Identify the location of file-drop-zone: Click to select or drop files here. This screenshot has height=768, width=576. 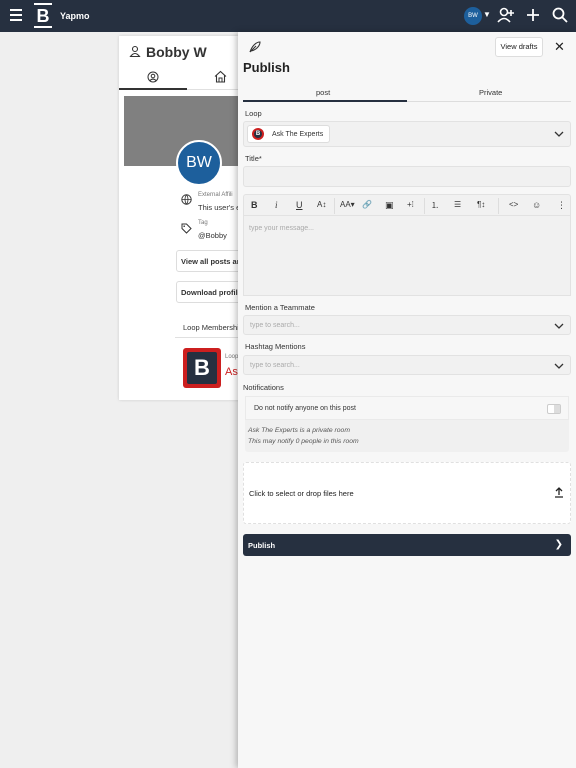
(407, 493).